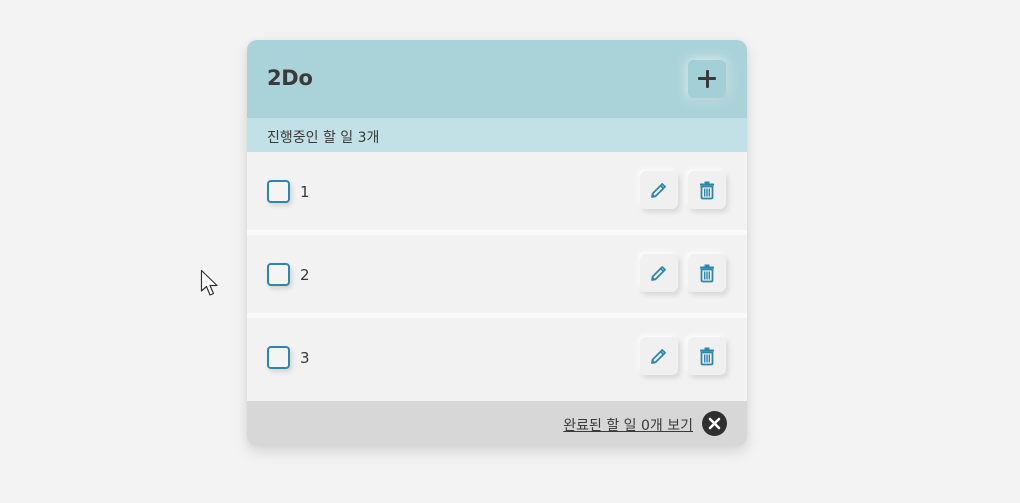 The height and width of the screenshot is (503, 1020). I want to click on app-title: 2Do, so click(290, 78).